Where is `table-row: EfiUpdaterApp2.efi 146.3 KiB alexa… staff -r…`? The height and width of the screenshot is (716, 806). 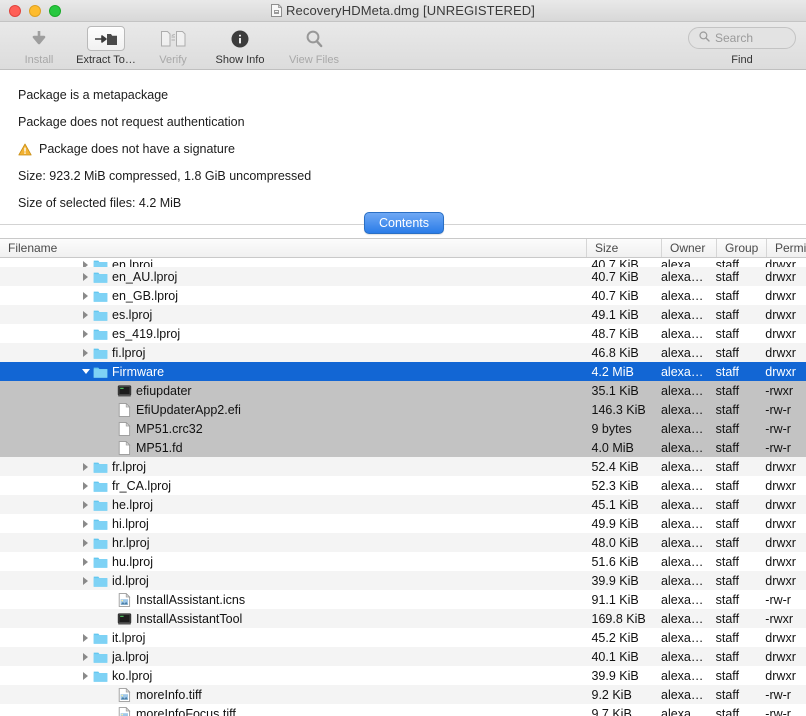
table-row: EfiUpdaterApp2.efi 146.3 KiB alexa… staff -r… is located at coordinates (403, 409).